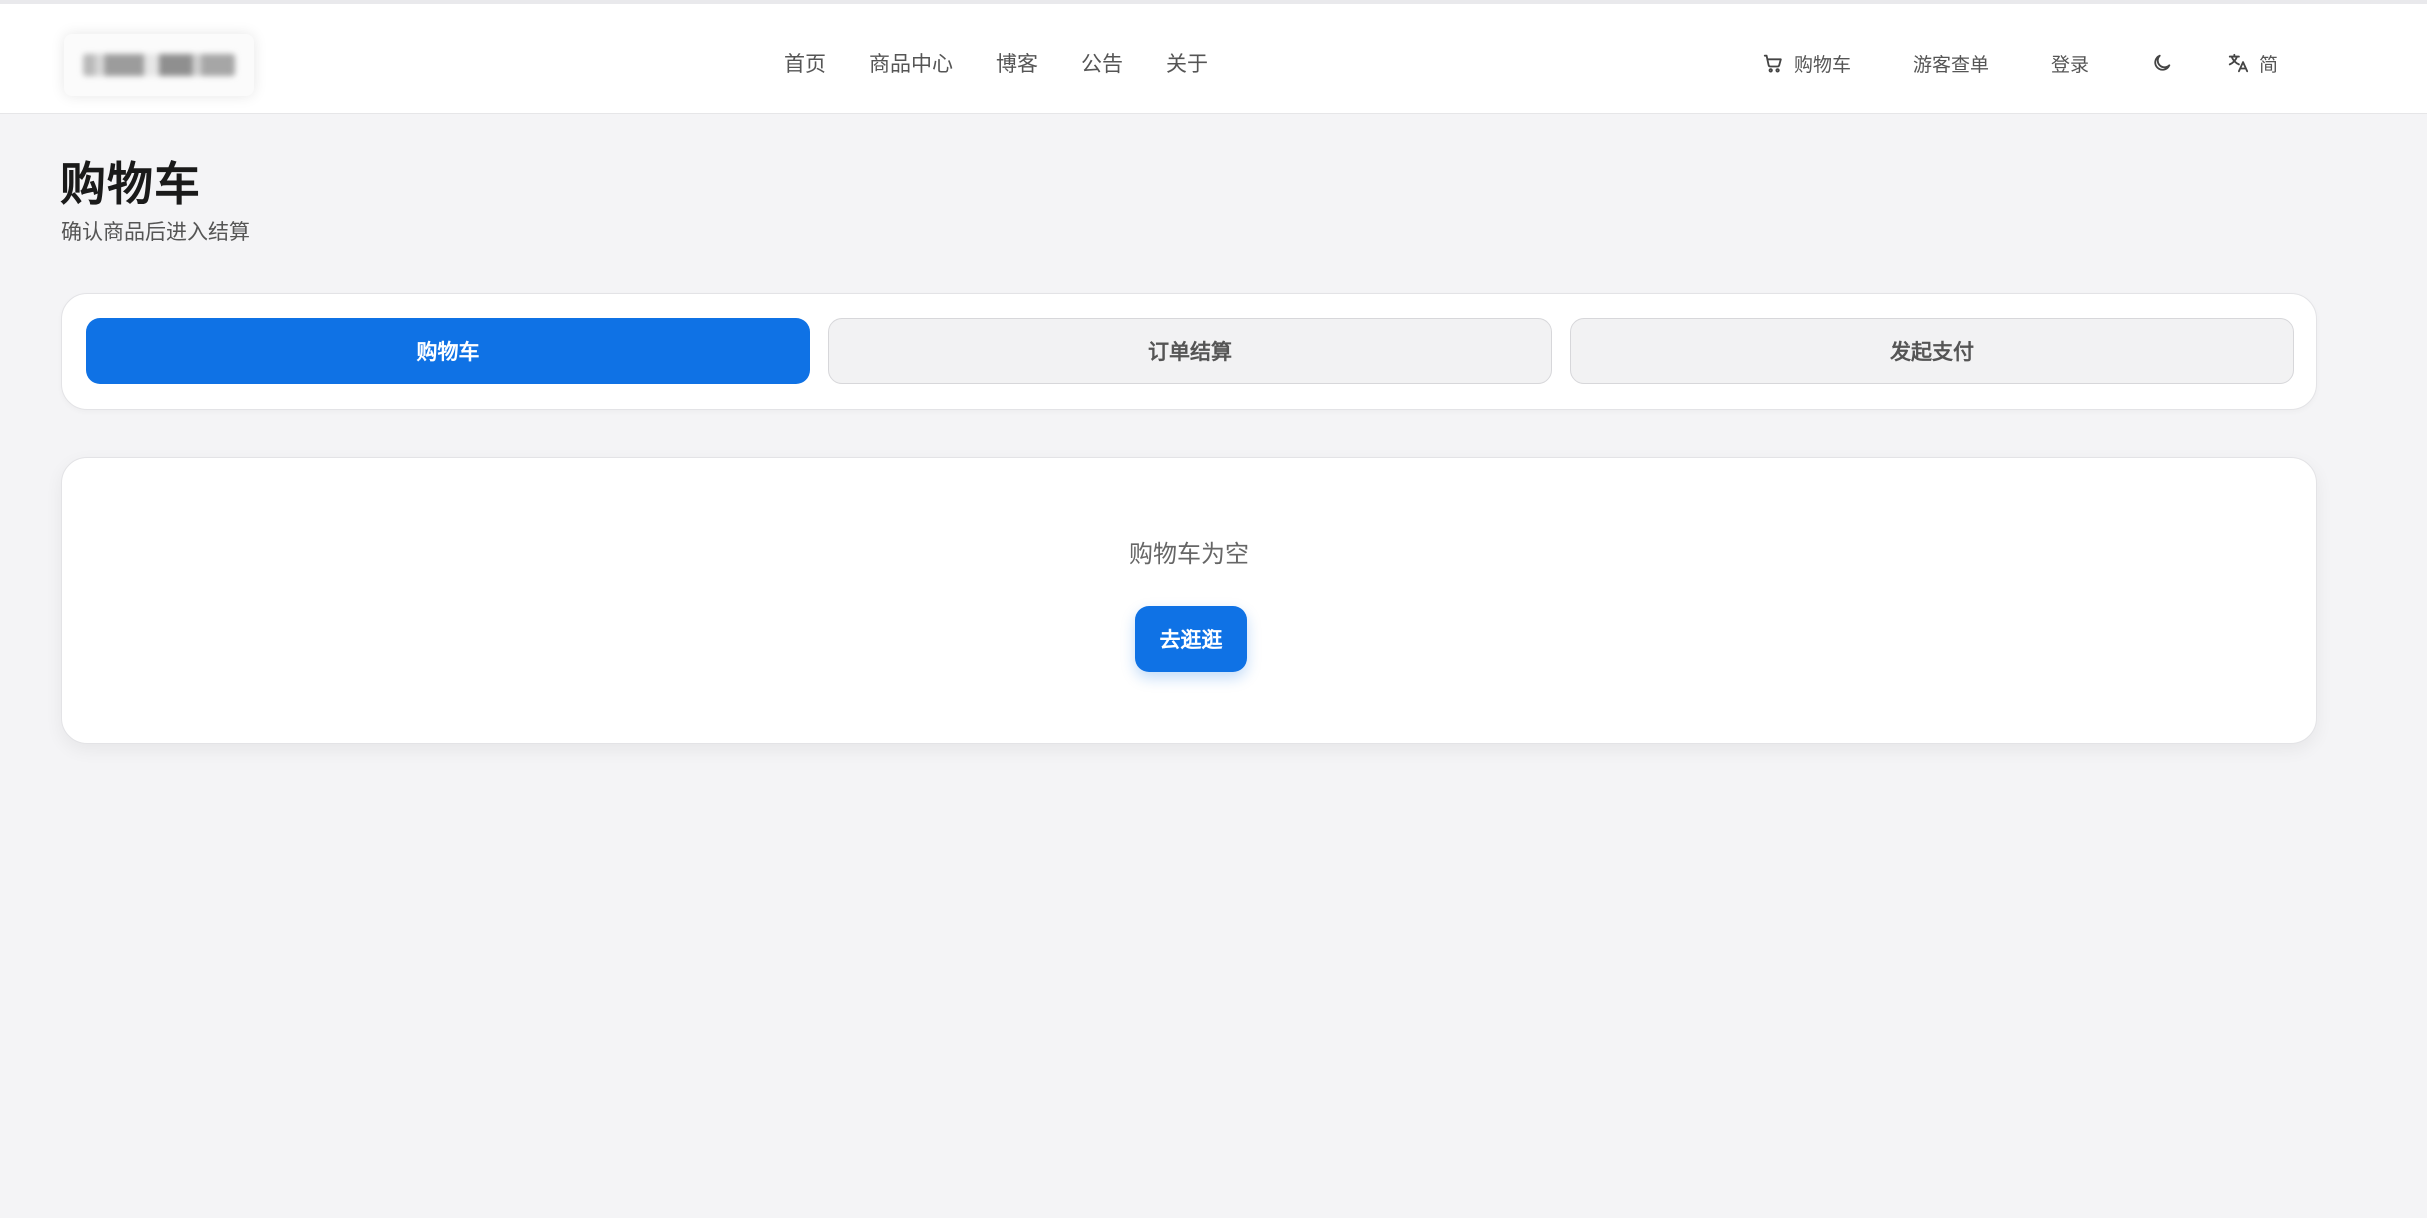  I want to click on cart-link: 购物车, so click(1806, 63).